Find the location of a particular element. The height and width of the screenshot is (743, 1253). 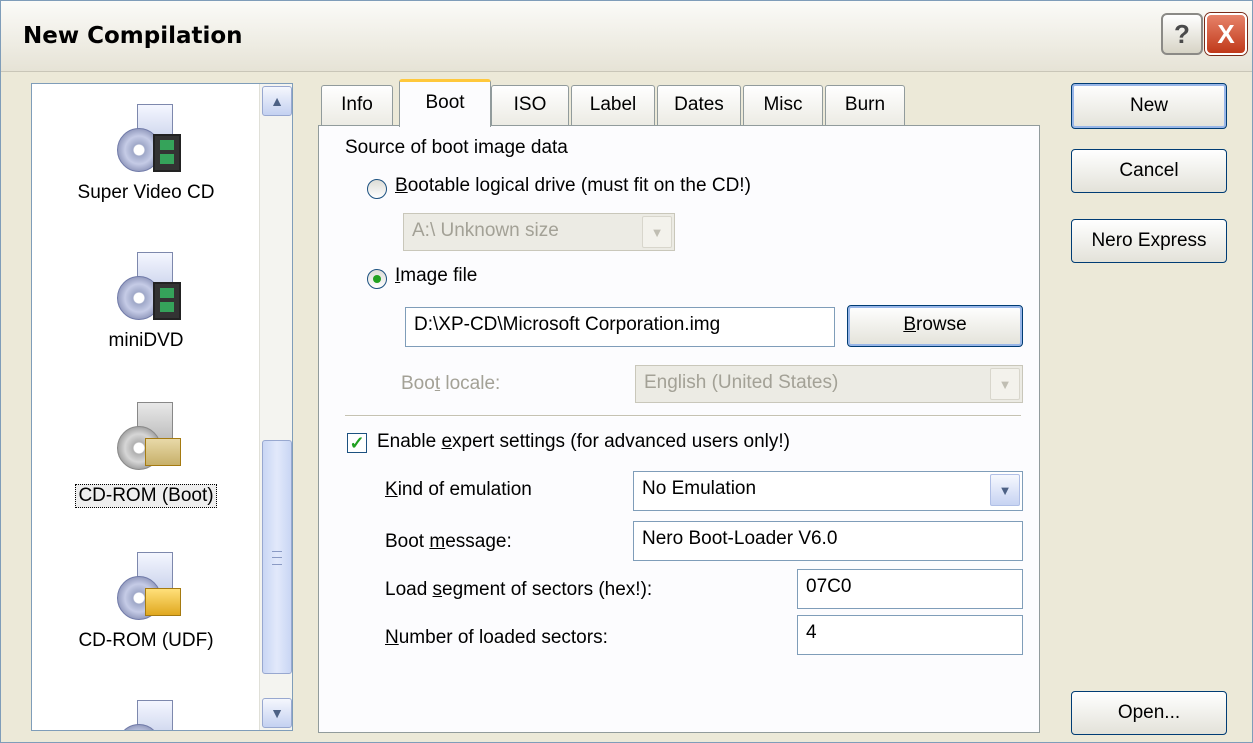

cancel-button: Cancel is located at coordinates (1149, 171).